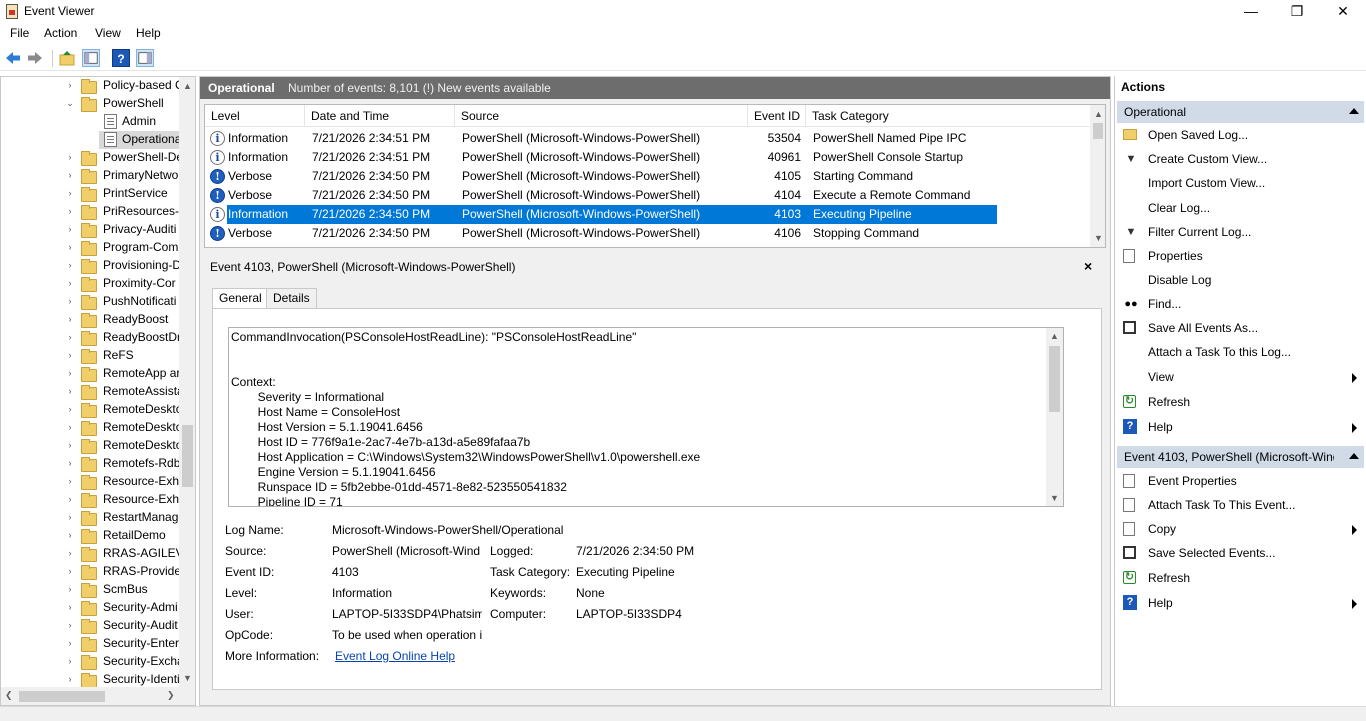 This screenshot has width=1366, height=721. Describe the element at coordinates (1098, 131) in the screenshot. I see `event-list-scroll-thumb` at that location.